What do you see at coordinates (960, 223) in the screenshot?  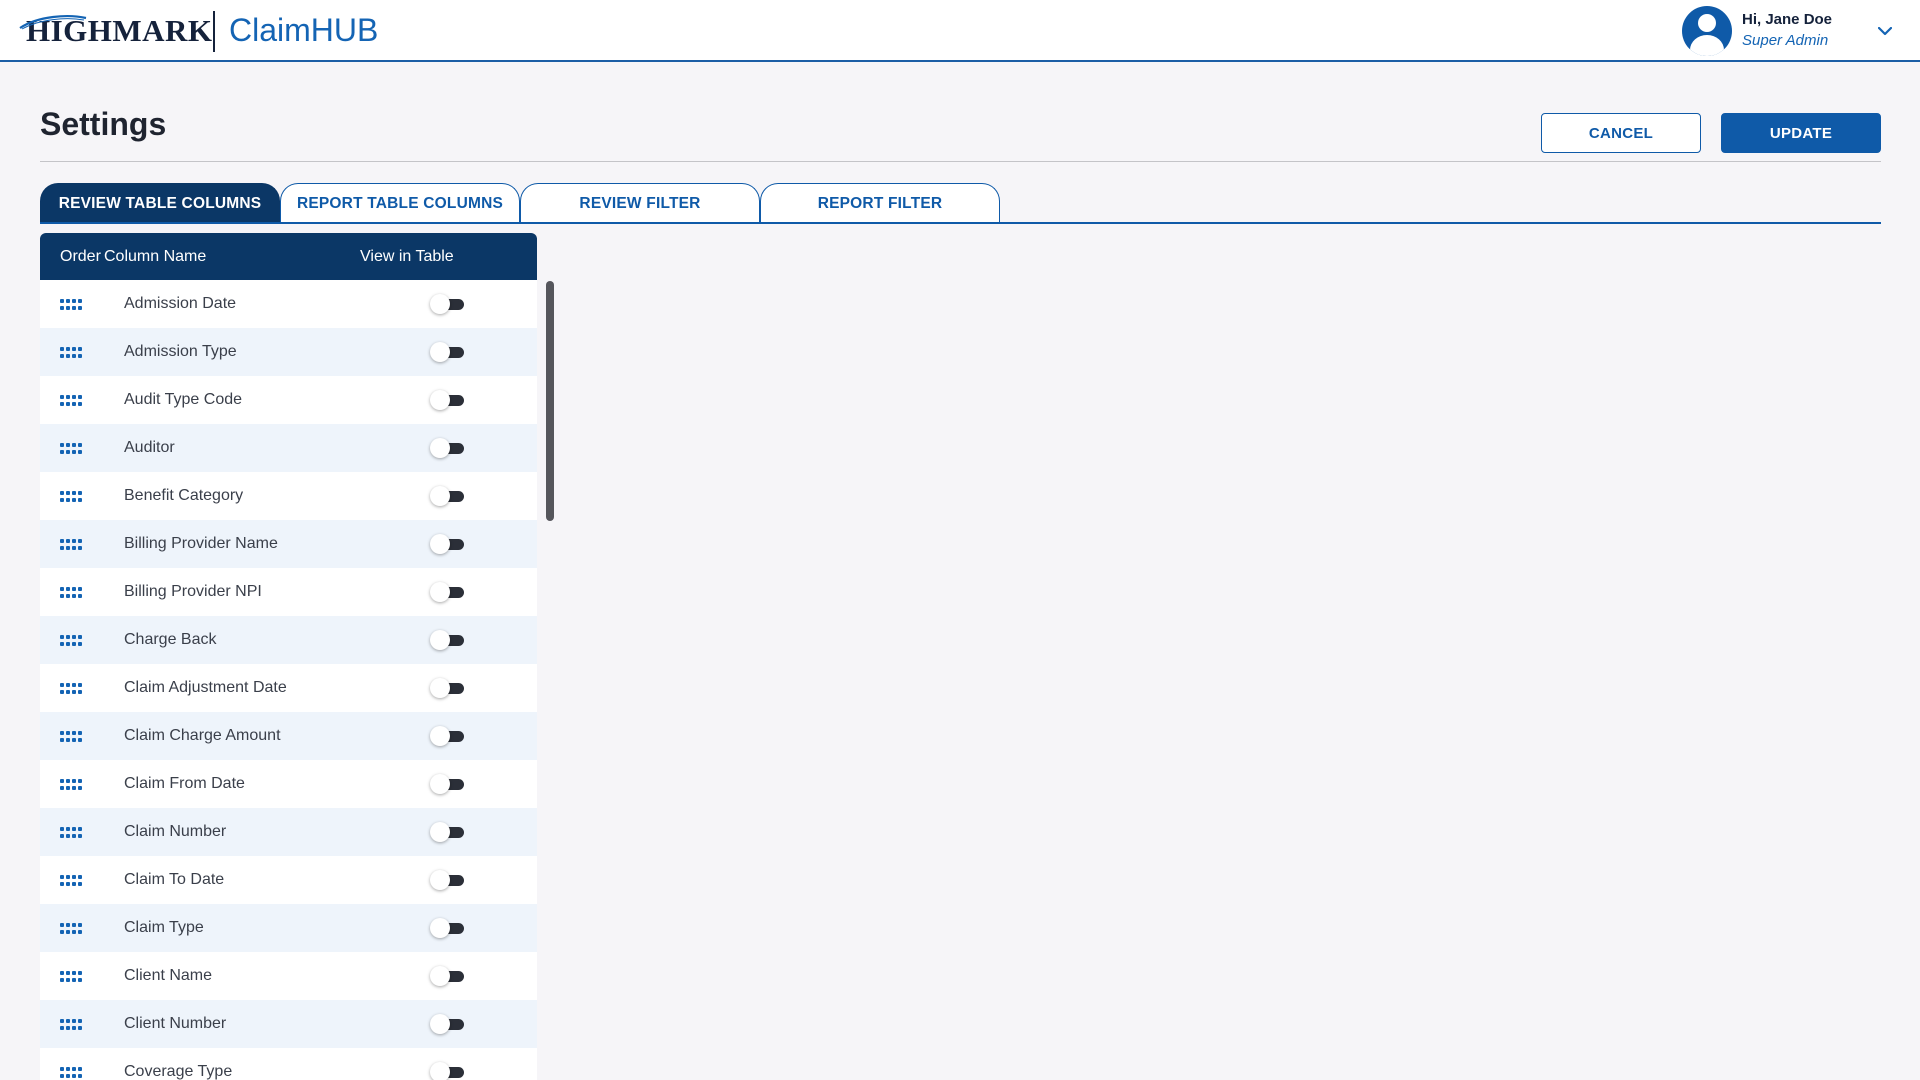 I see `tabs-divider` at bounding box center [960, 223].